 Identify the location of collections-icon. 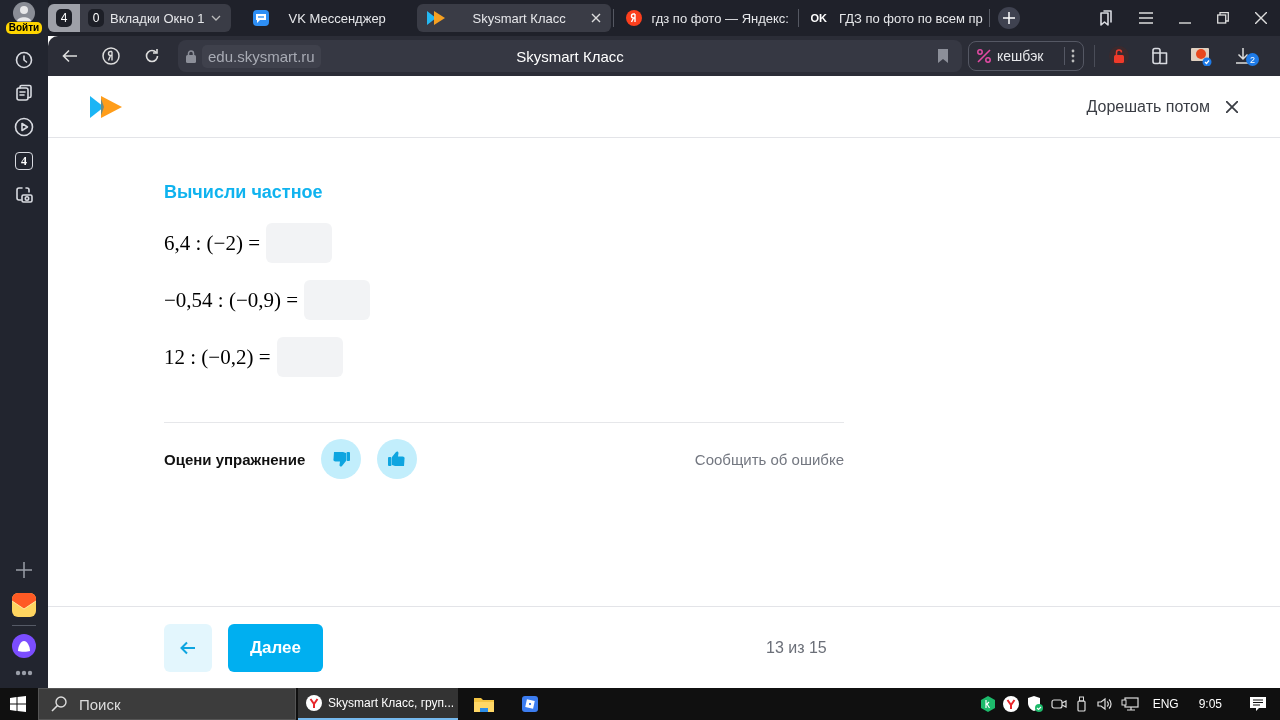
(24, 93).